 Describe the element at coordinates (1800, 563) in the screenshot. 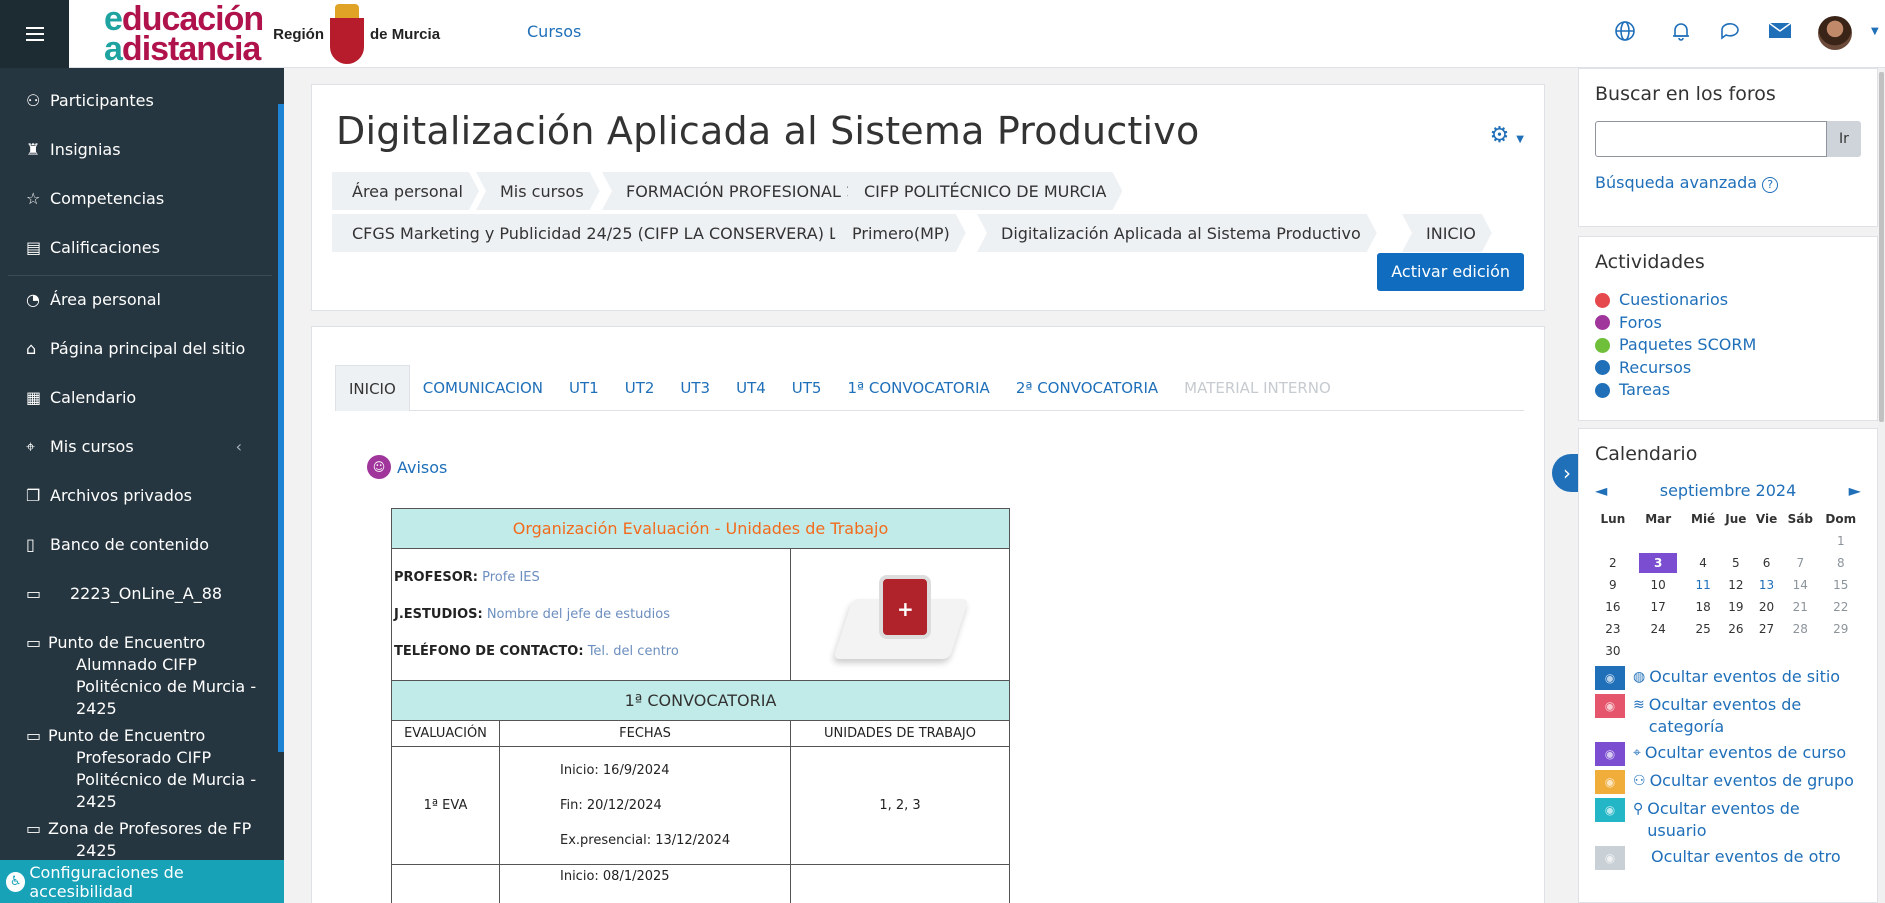

I see `calendar-day: 7` at that location.